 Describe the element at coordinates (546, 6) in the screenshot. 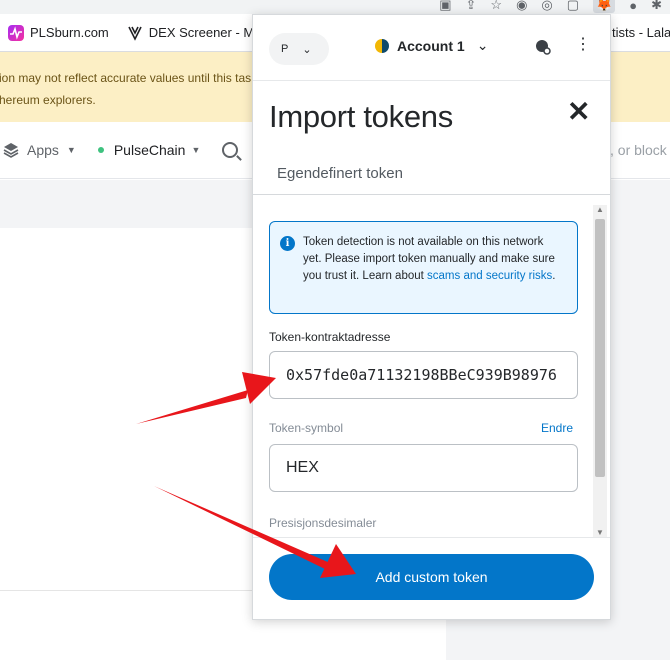

I see `extension-icon: ◎` at that location.